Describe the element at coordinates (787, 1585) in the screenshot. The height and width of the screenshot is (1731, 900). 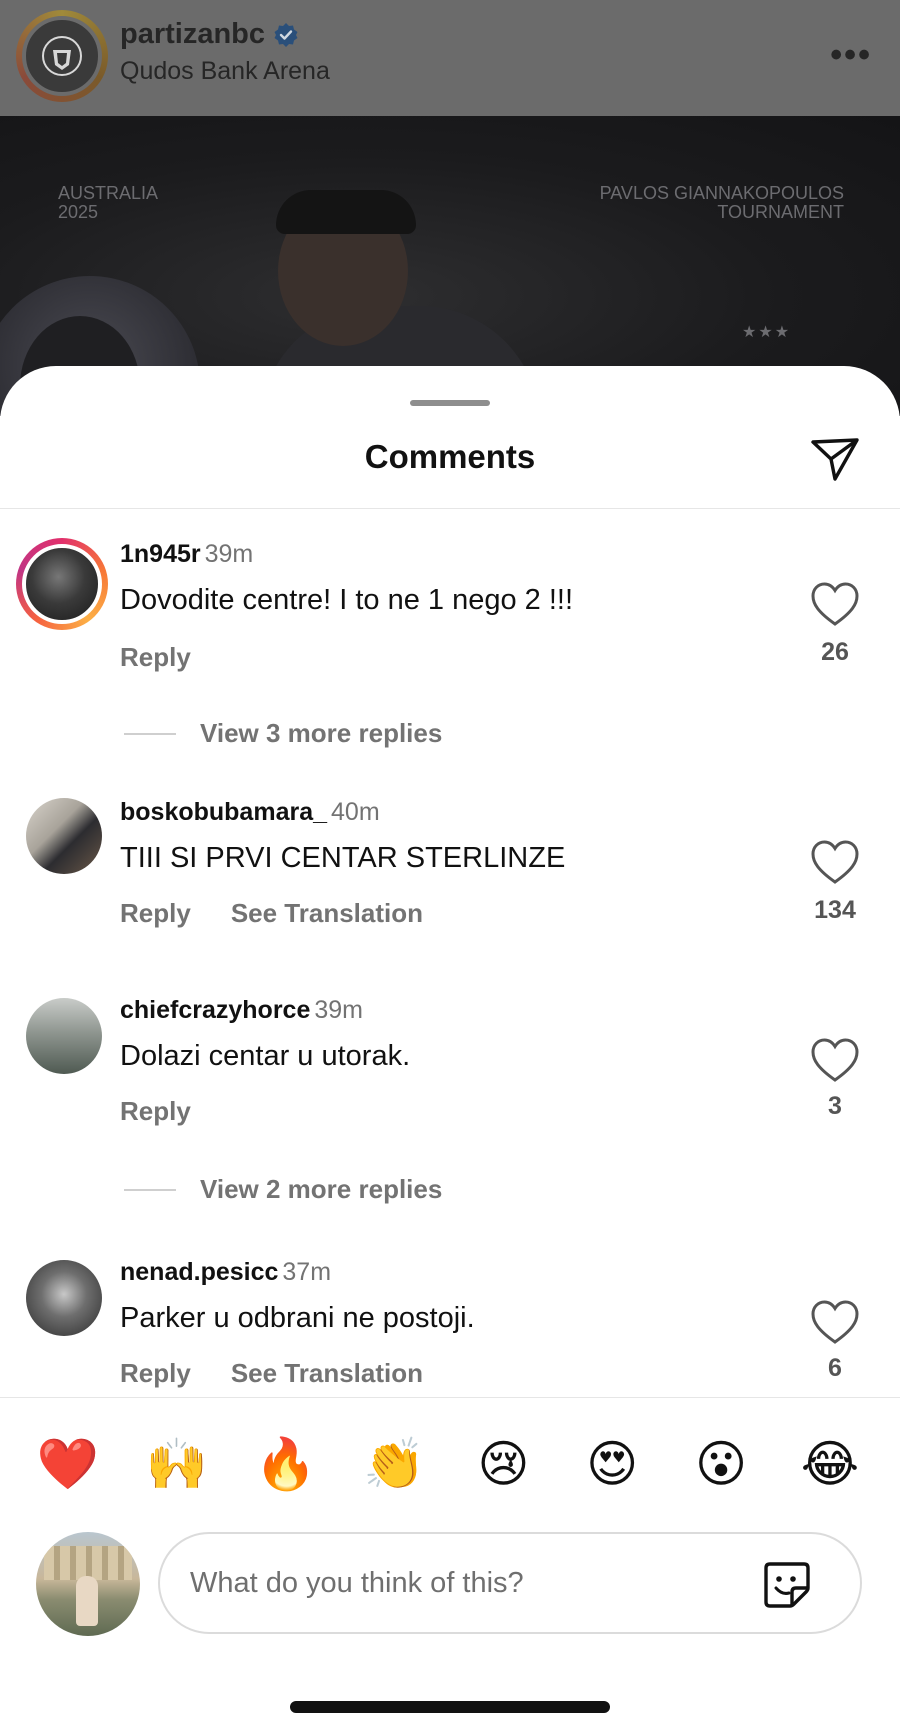
I see `sticker-icon` at that location.